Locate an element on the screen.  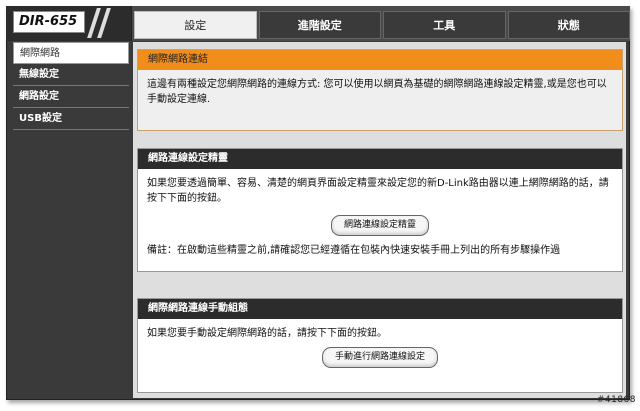
manual-body: 如果您要手動設定網際網路的話，請按下下面的按鈕。 手動進行網路連線設定 is located at coordinates (380, 347).